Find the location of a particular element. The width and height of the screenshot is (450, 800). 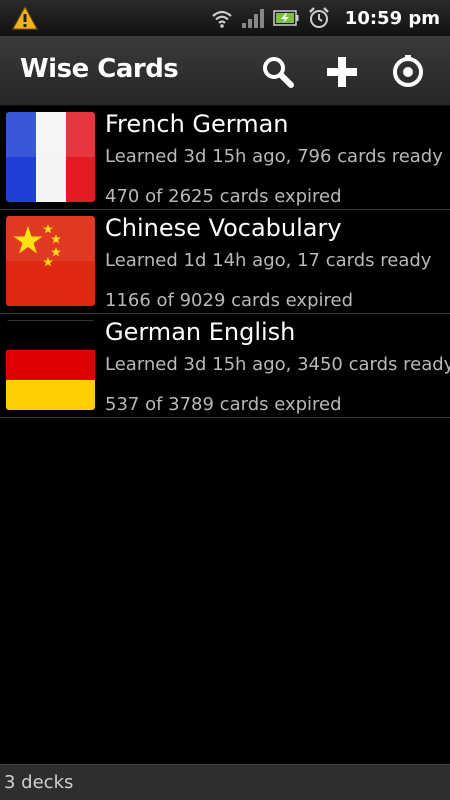

deck-count: 3 decks is located at coordinates (39, 782).